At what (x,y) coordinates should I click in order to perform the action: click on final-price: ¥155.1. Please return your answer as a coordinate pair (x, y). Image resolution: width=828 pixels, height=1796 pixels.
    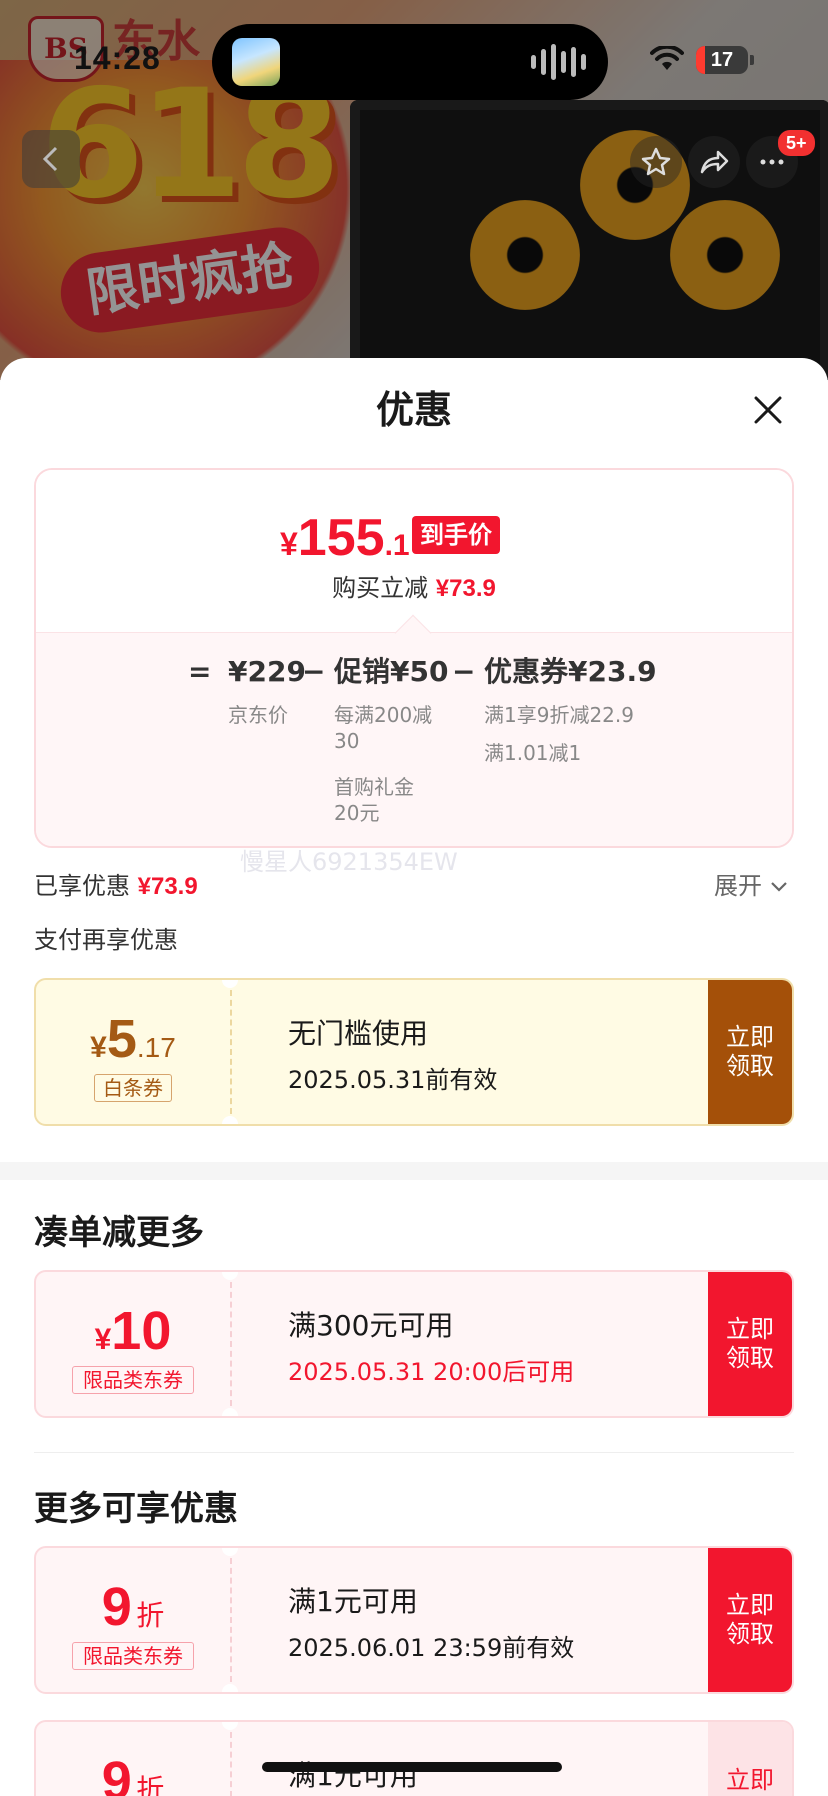
    Looking at the image, I should click on (345, 538).